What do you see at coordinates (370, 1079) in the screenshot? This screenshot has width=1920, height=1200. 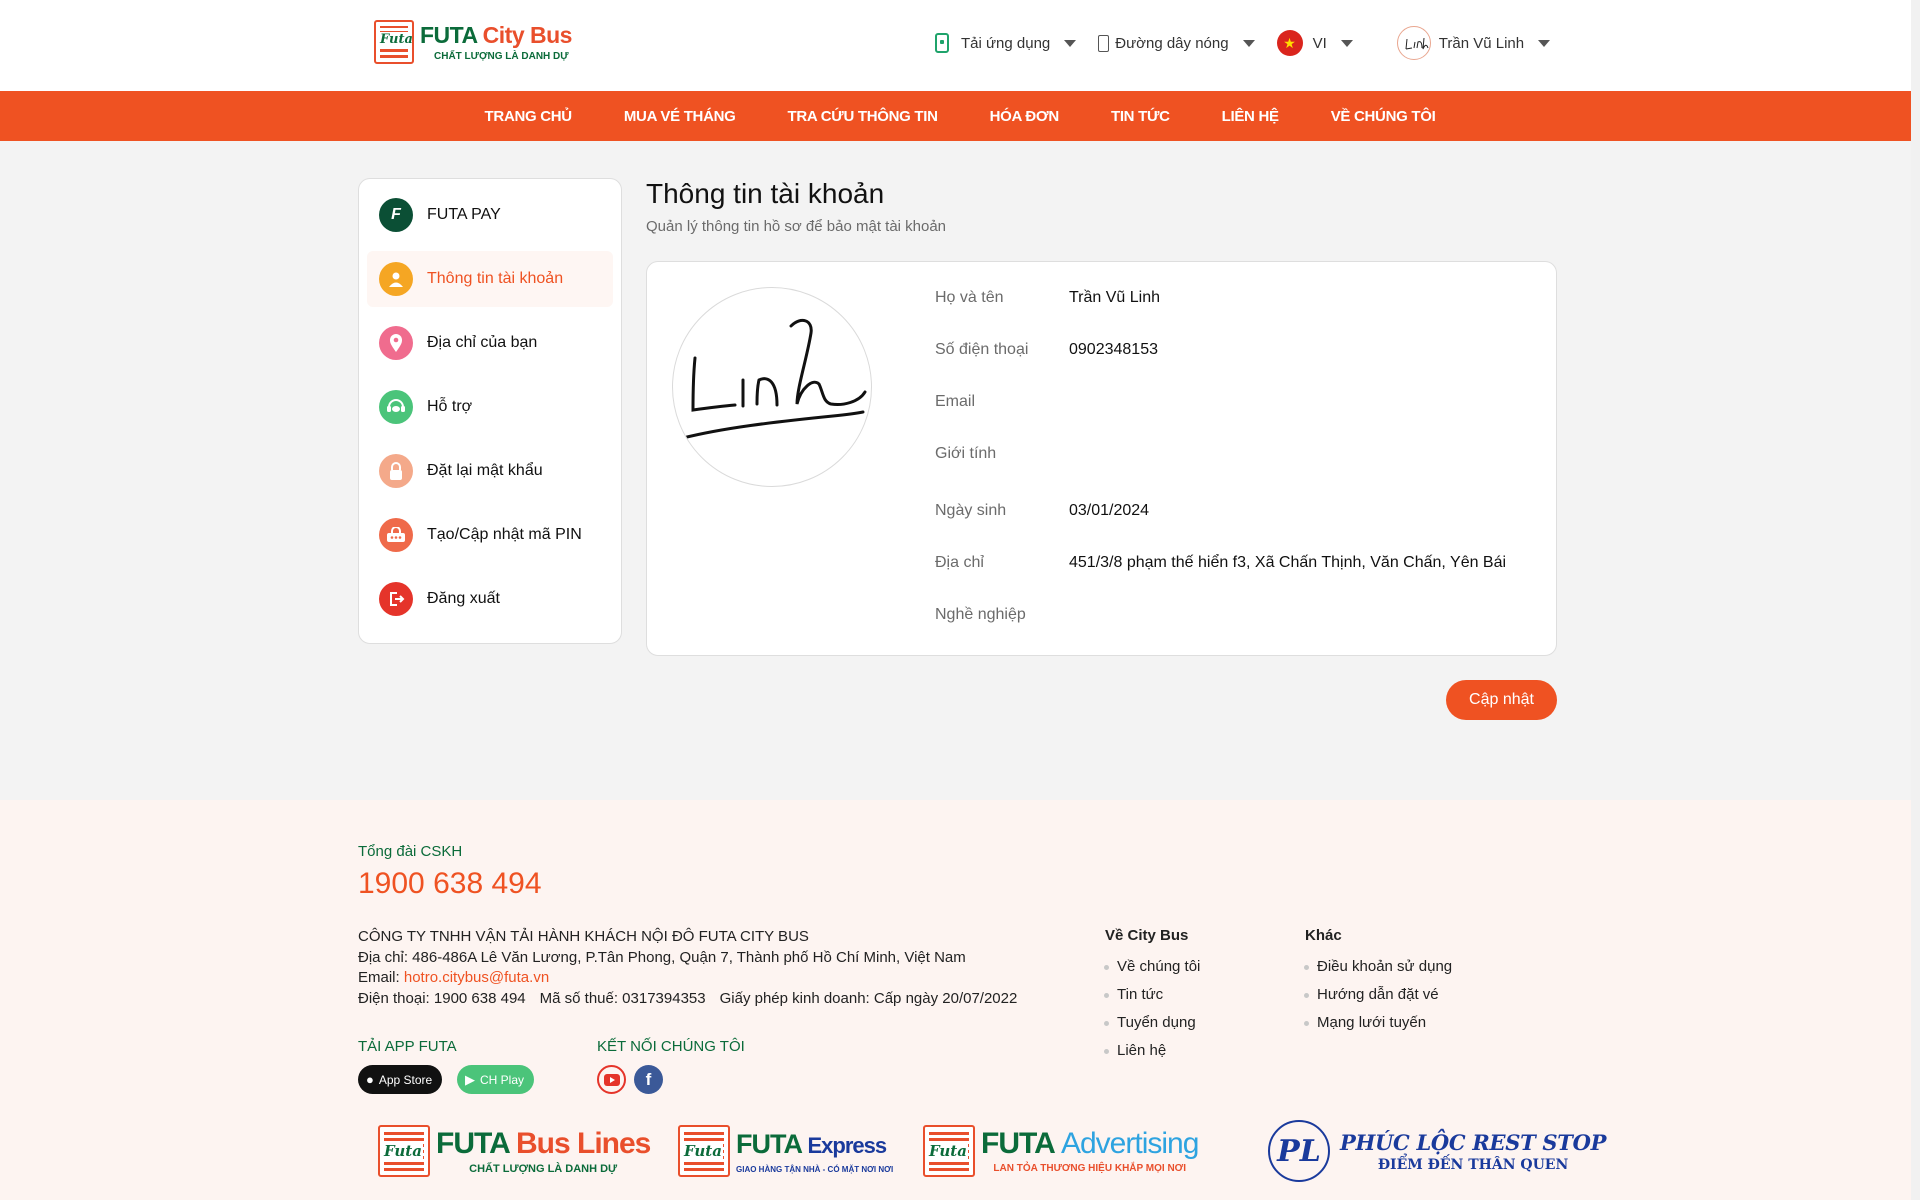 I see `apple-icon: ●` at bounding box center [370, 1079].